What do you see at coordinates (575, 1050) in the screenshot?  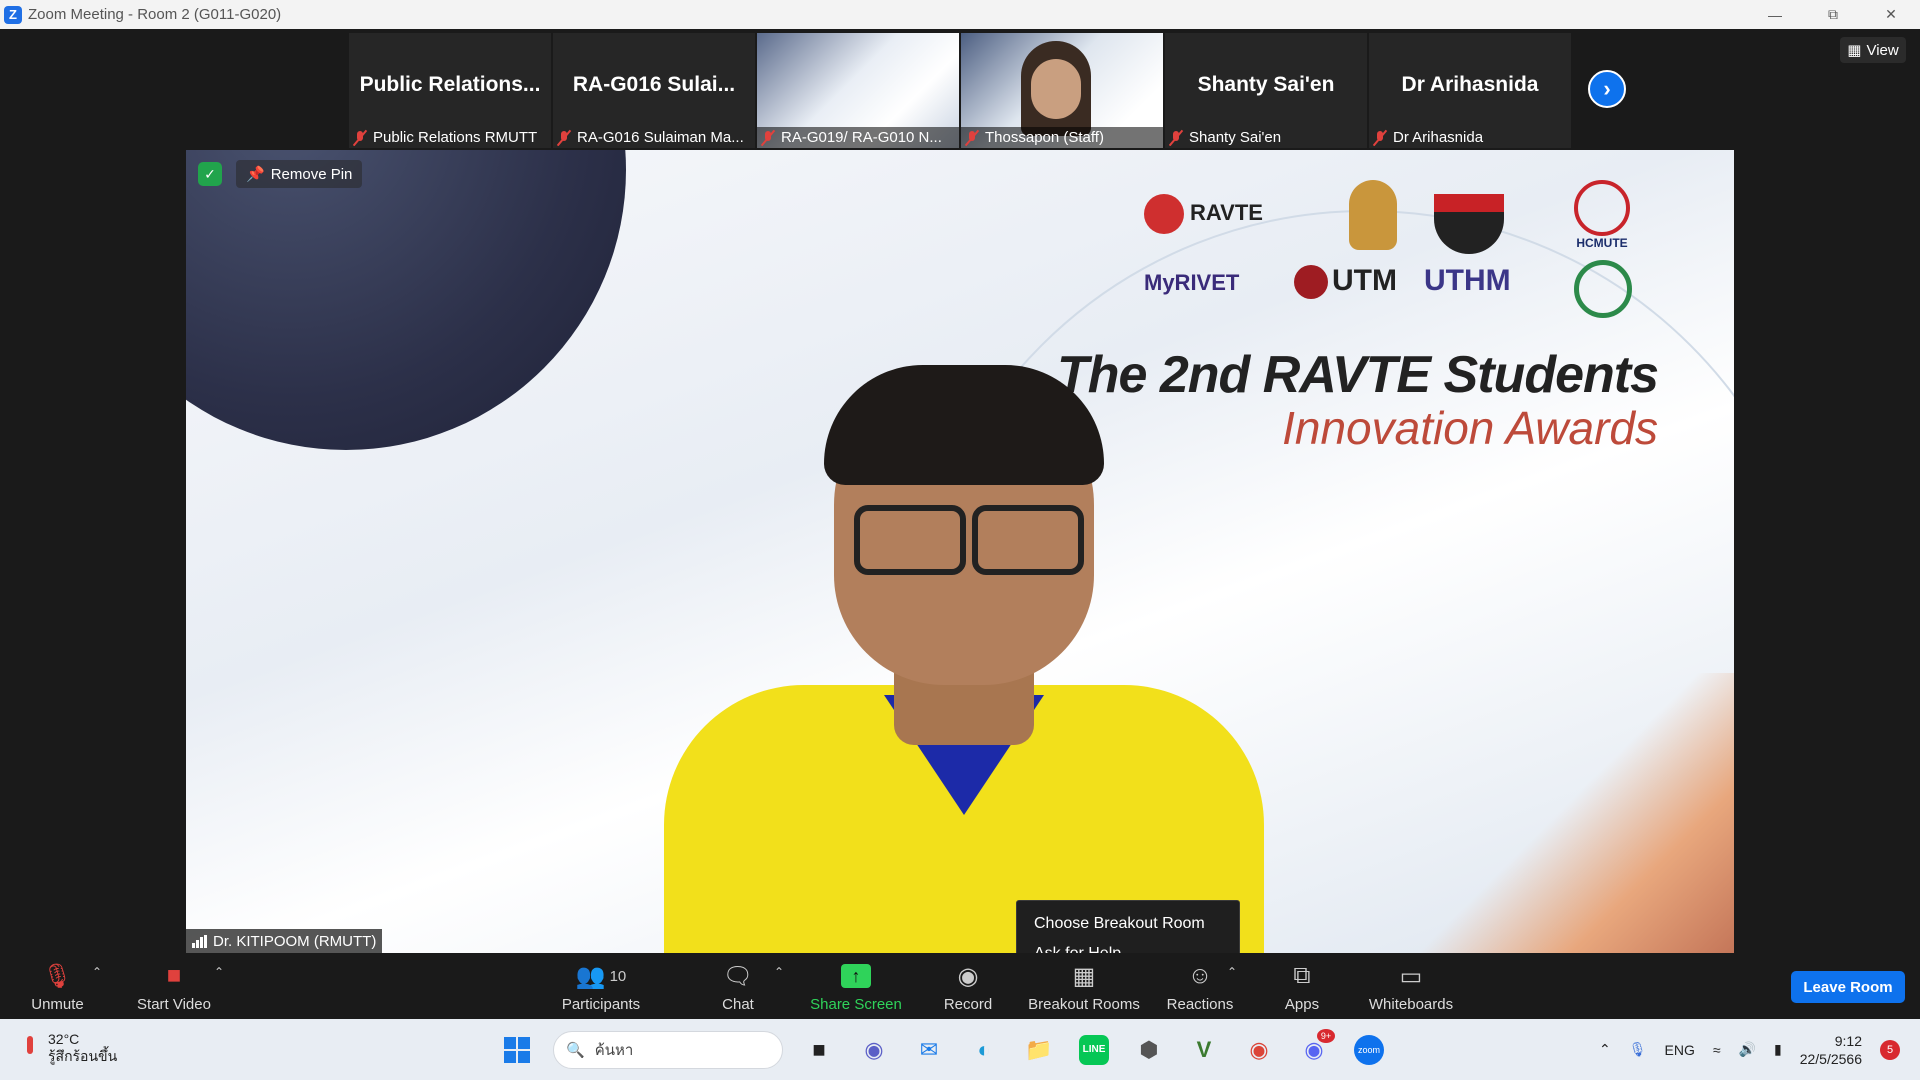 I see `search-icon: 🔍` at bounding box center [575, 1050].